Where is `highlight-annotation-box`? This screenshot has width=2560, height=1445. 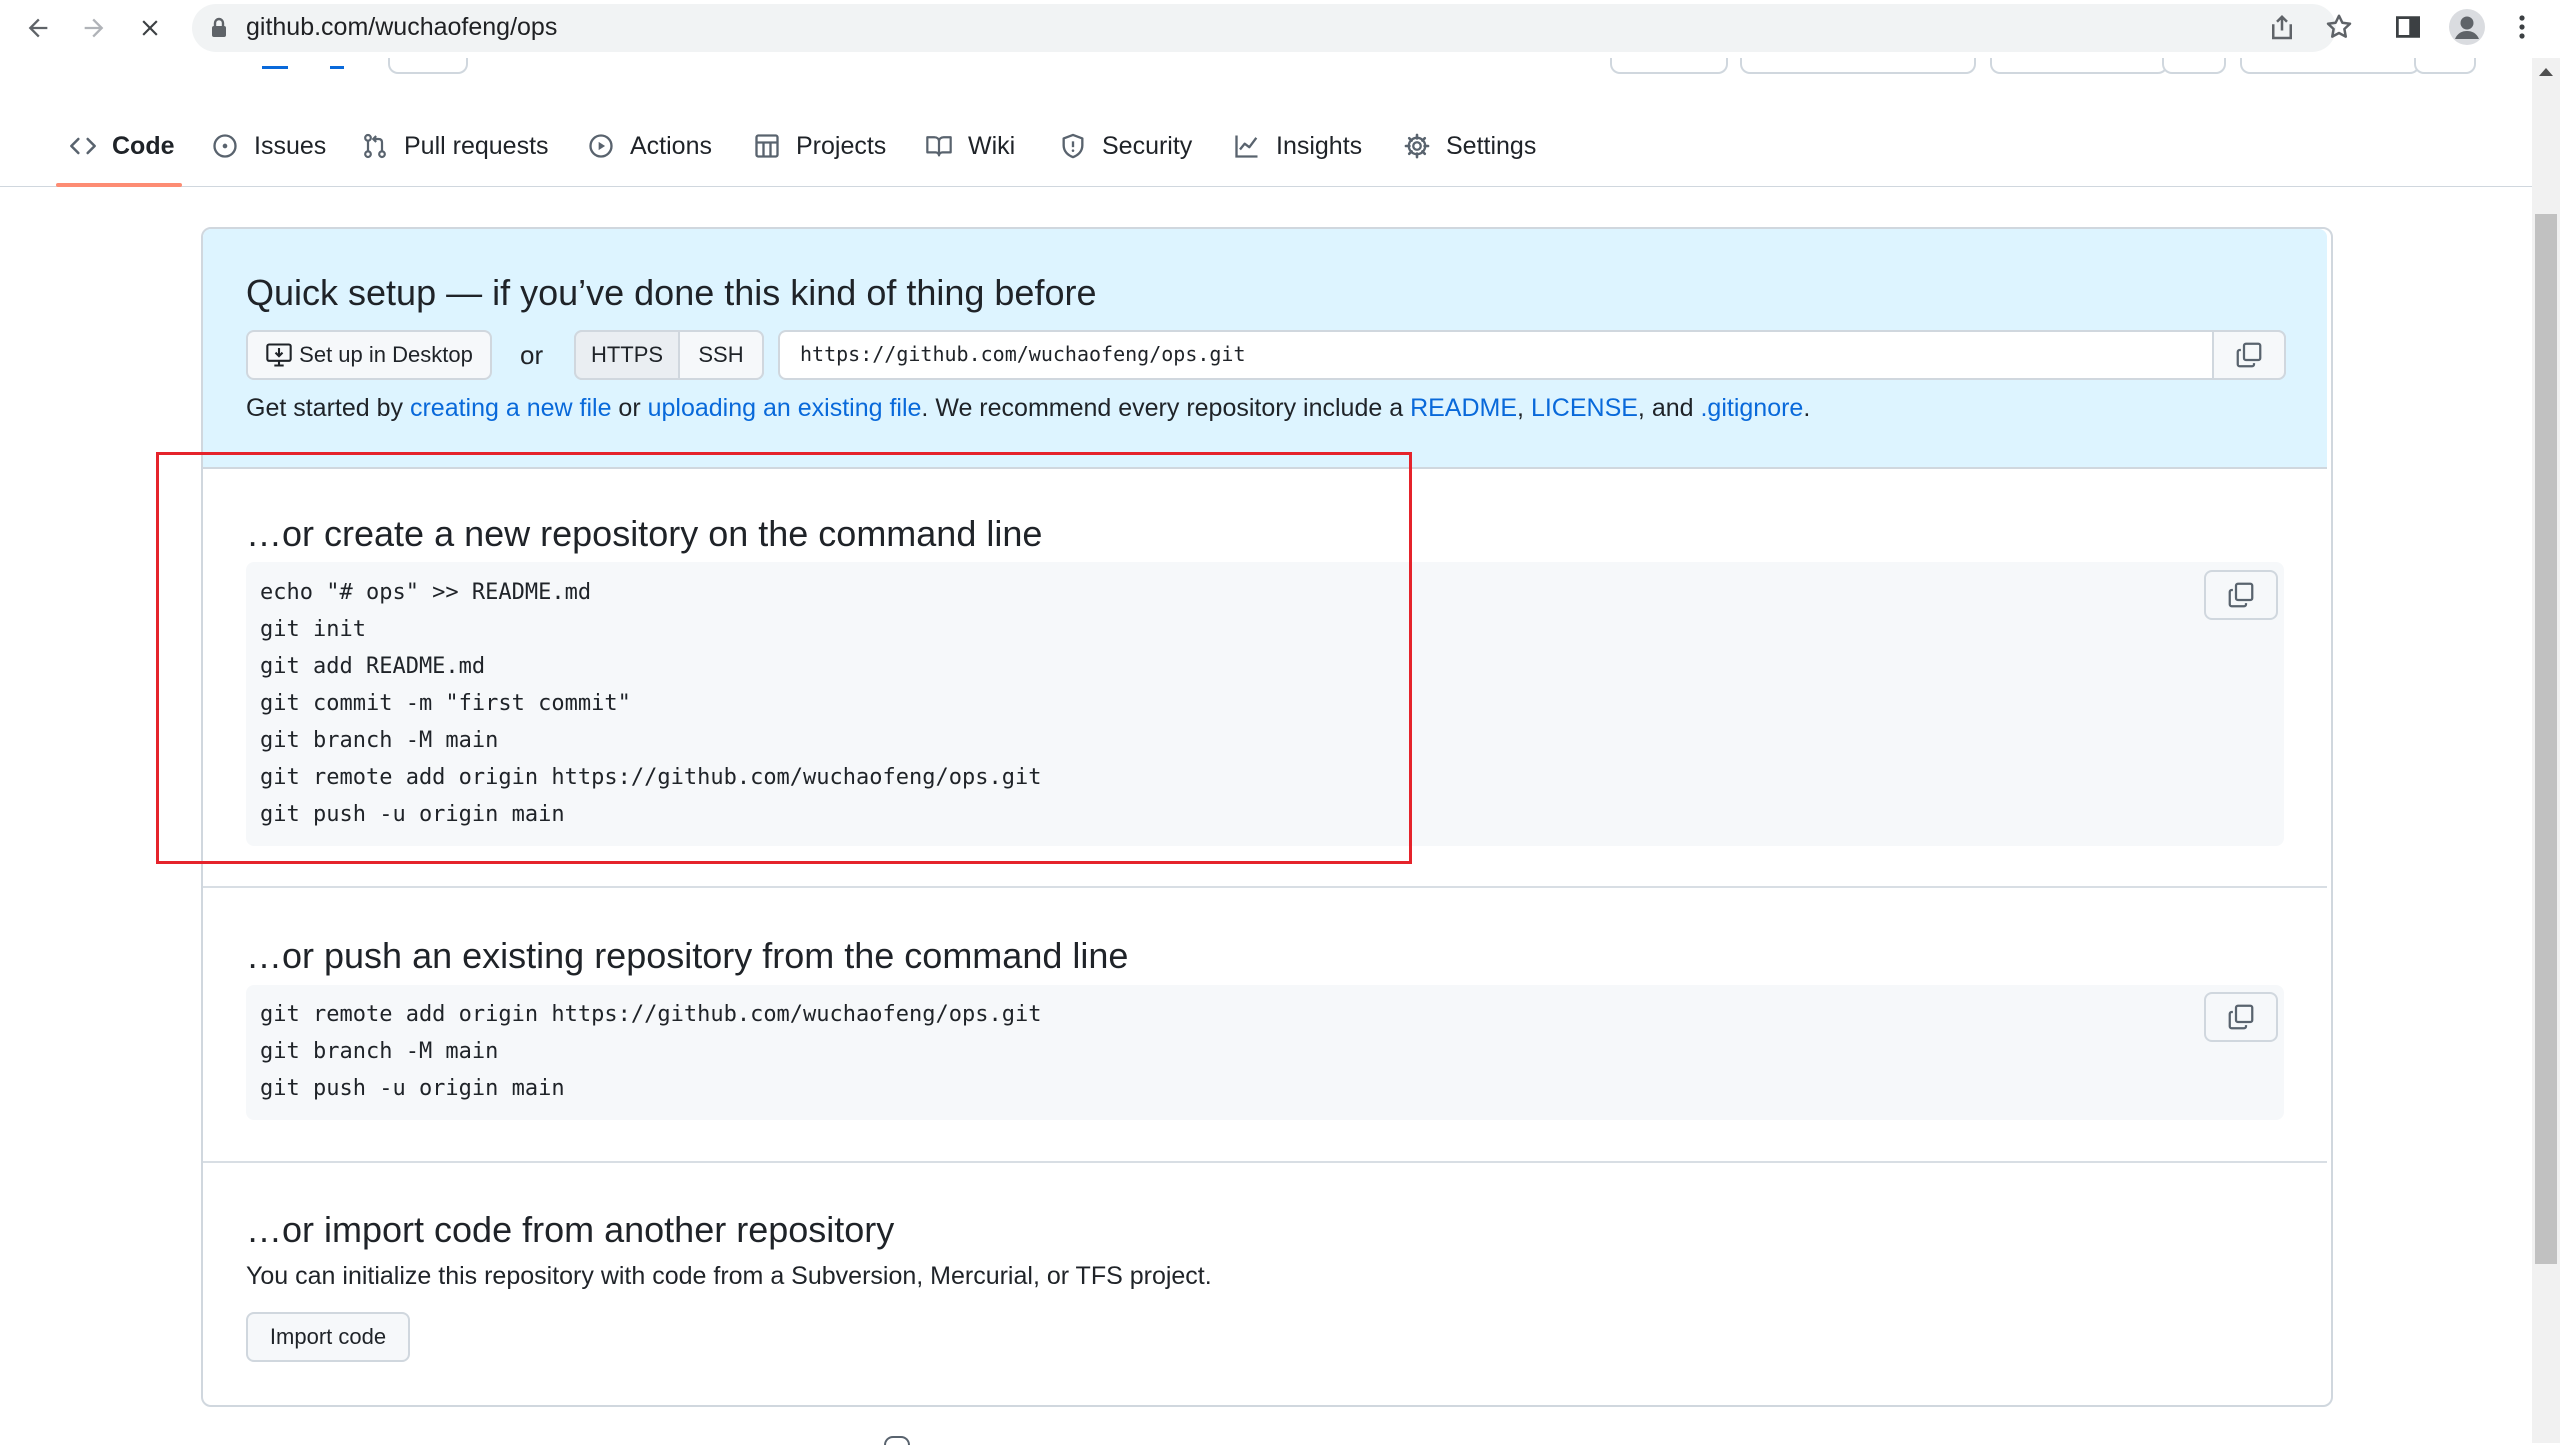 highlight-annotation-box is located at coordinates (784, 658).